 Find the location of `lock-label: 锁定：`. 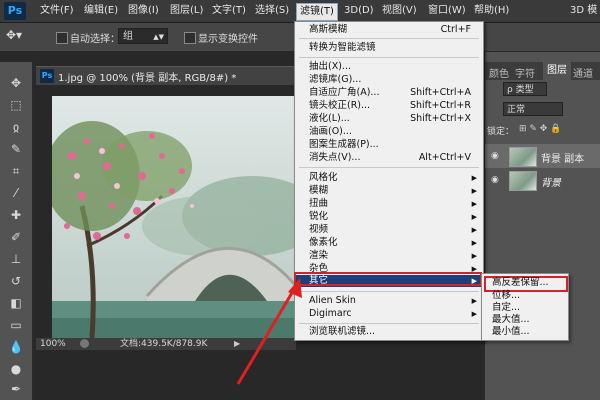

lock-label: 锁定： is located at coordinates (501, 132).